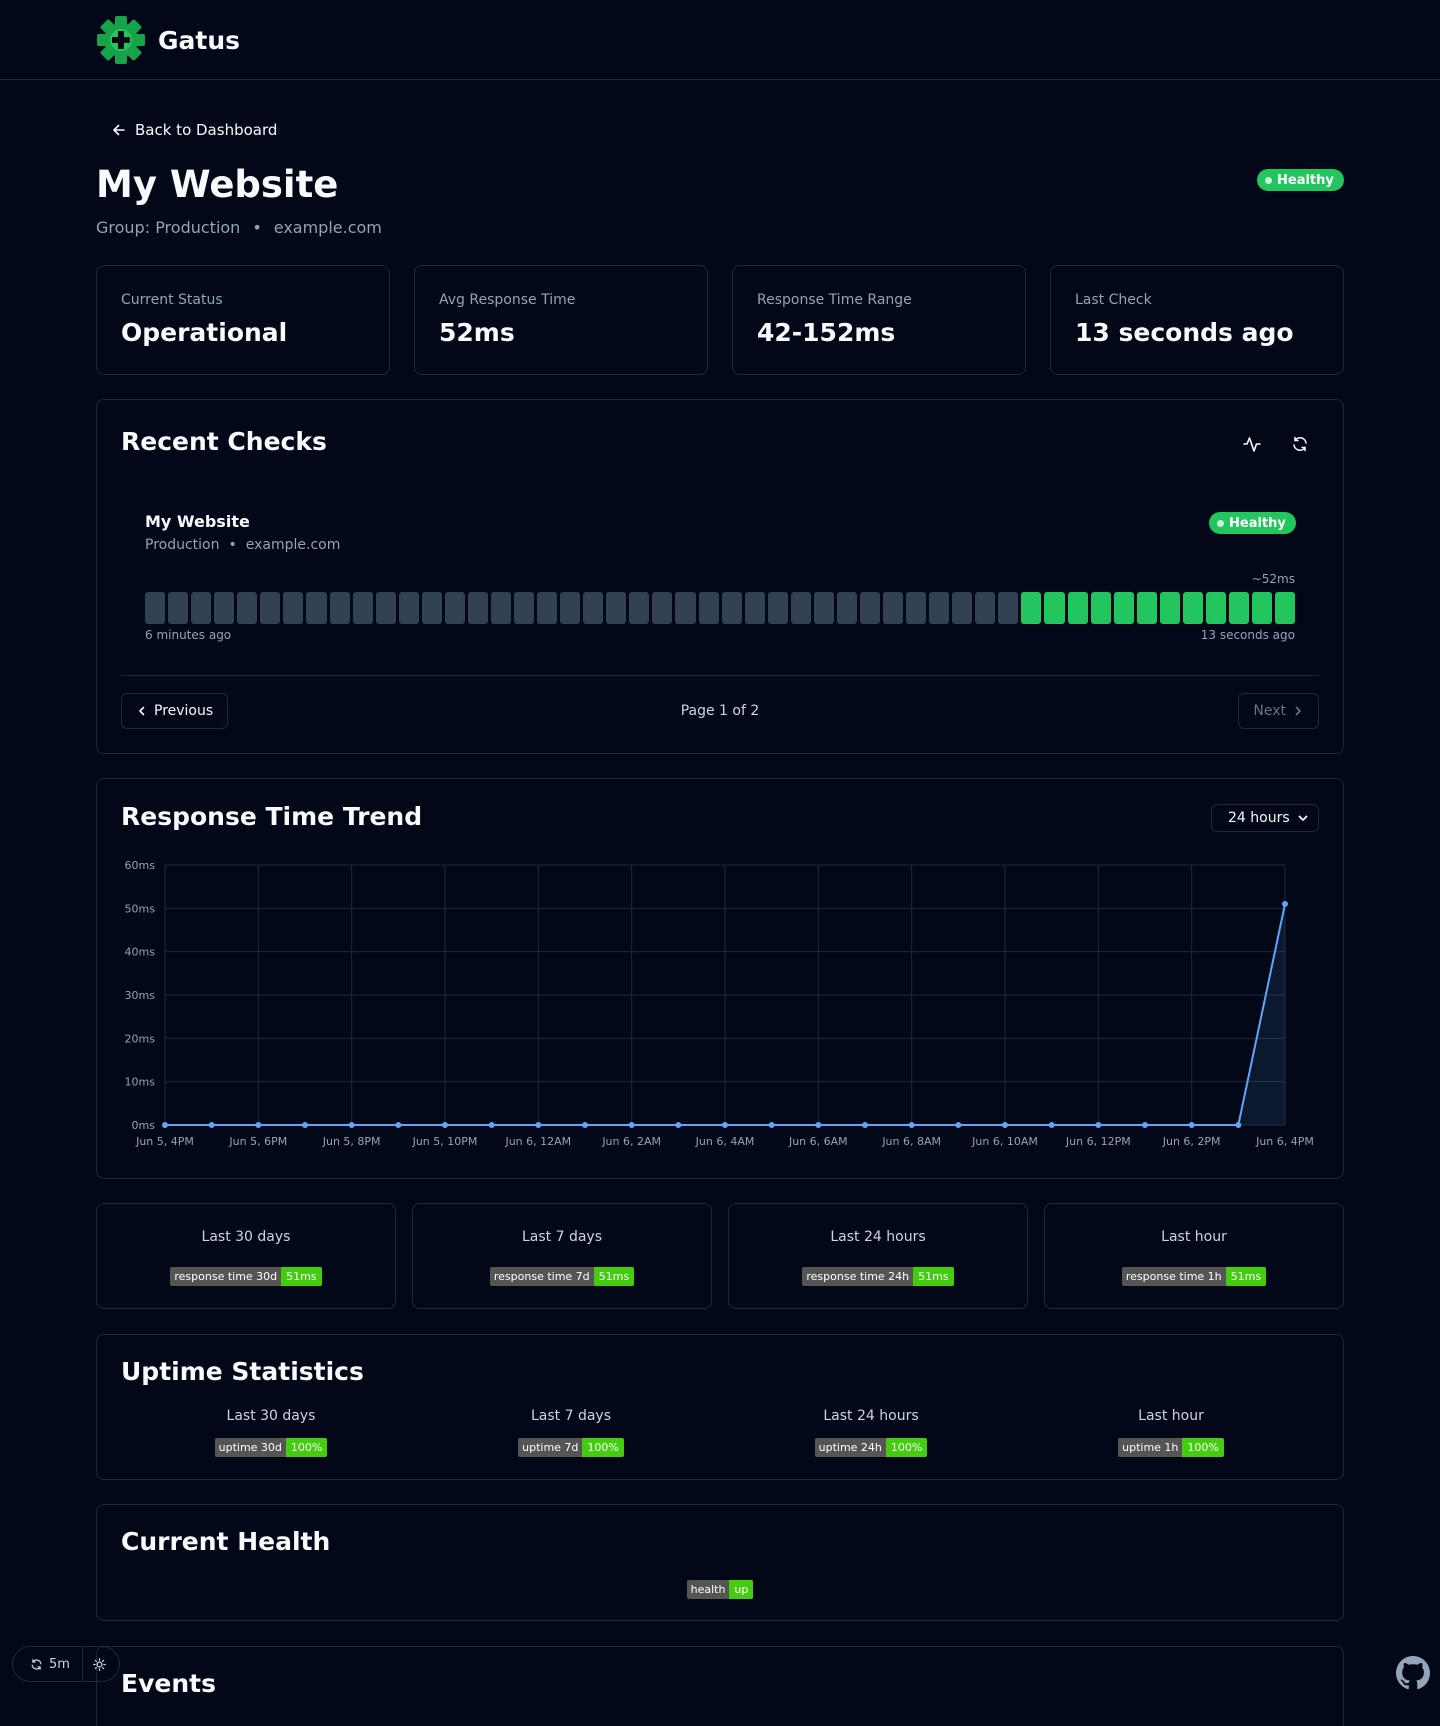 This screenshot has width=1440, height=1726. I want to click on activity-icon, so click(1252, 444).